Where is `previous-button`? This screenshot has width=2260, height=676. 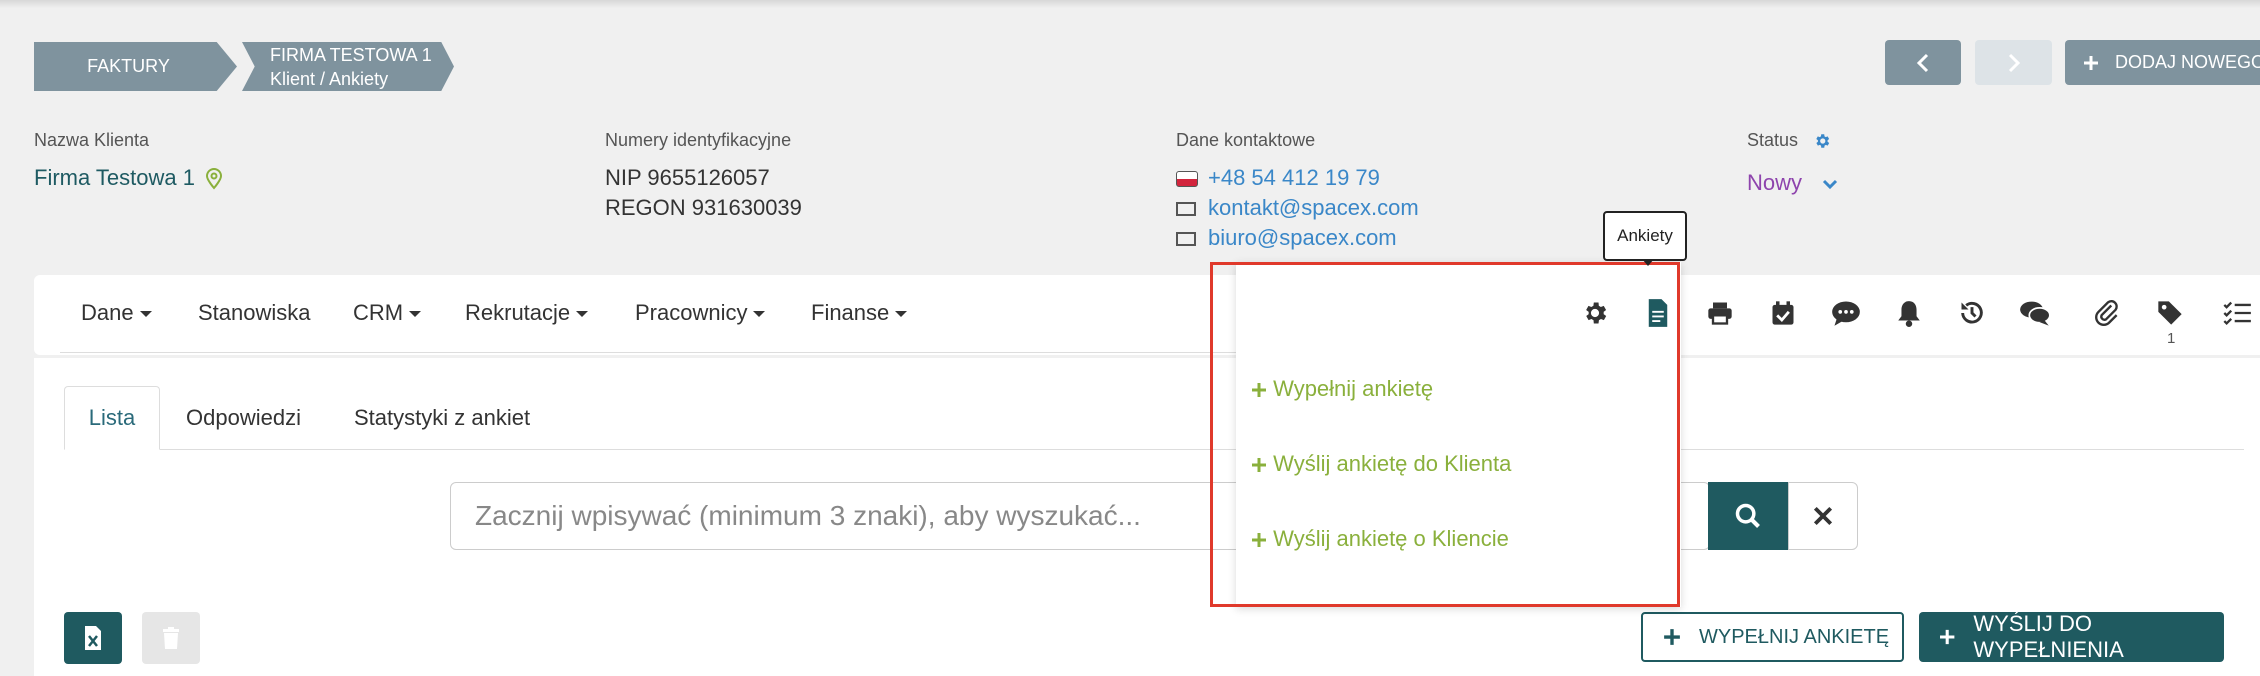 previous-button is located at coordinates (1923, 62).